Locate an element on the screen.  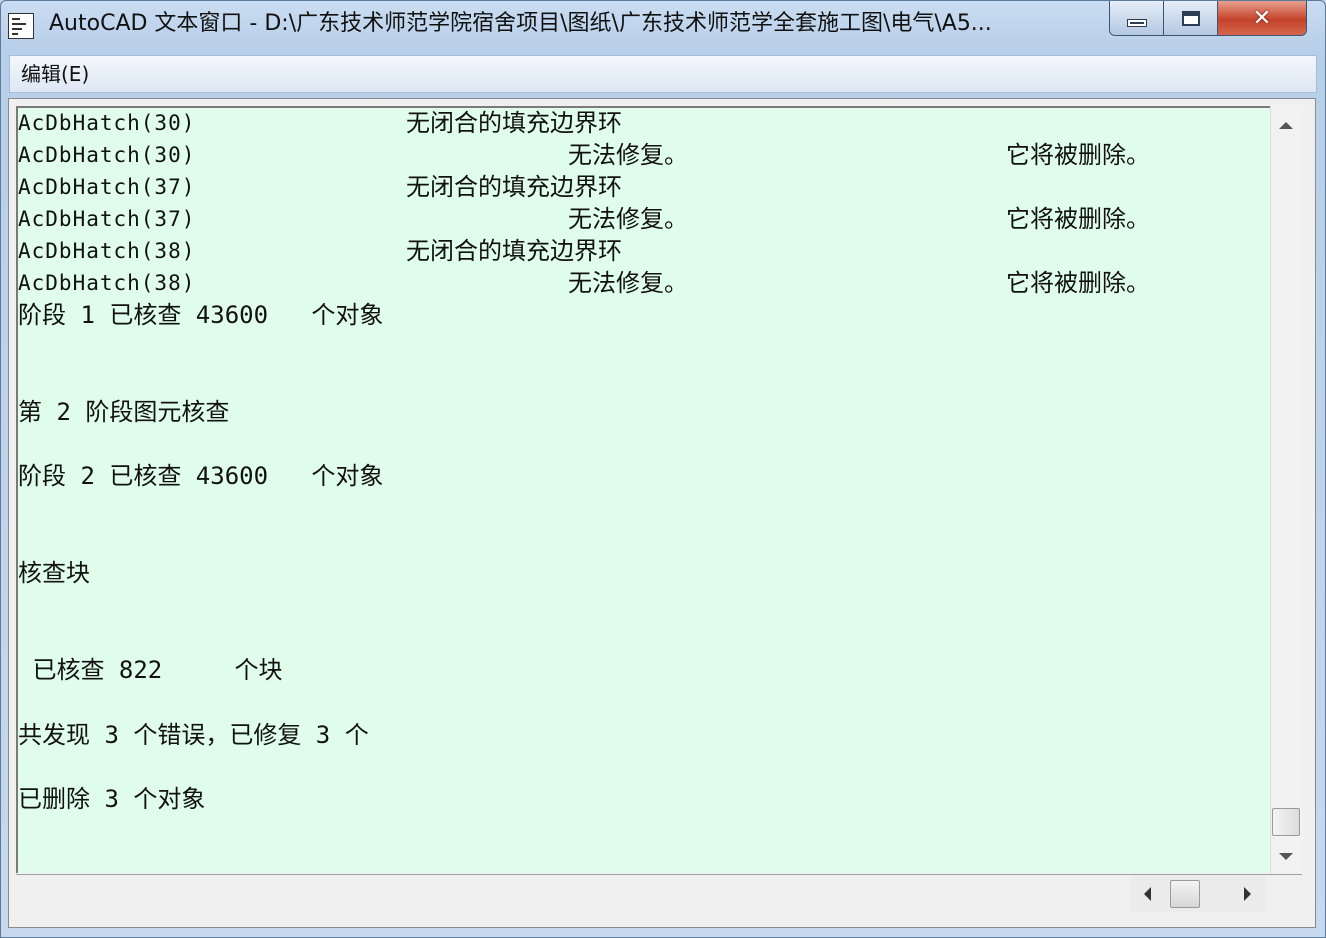
close-button: ✕ is located at coordinates (1262, 18).